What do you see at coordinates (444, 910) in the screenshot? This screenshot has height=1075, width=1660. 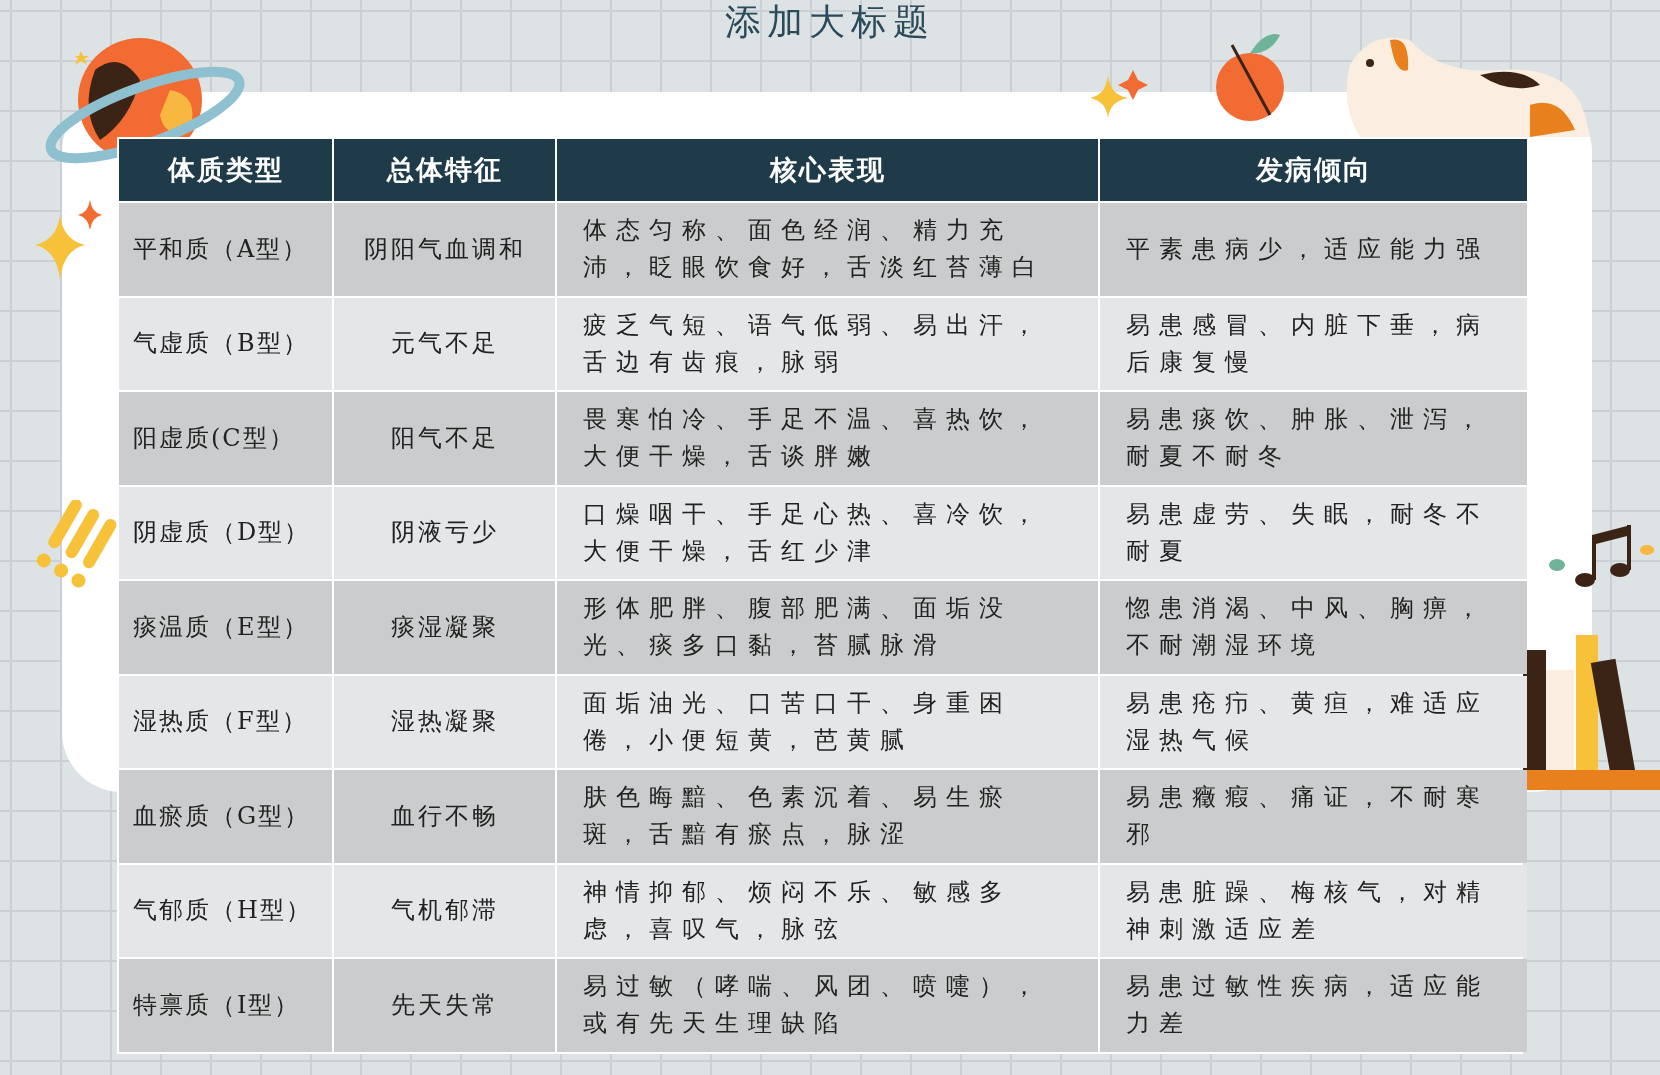 I see `table-cell: 气机郁滞` at bounding box center [444, 910].